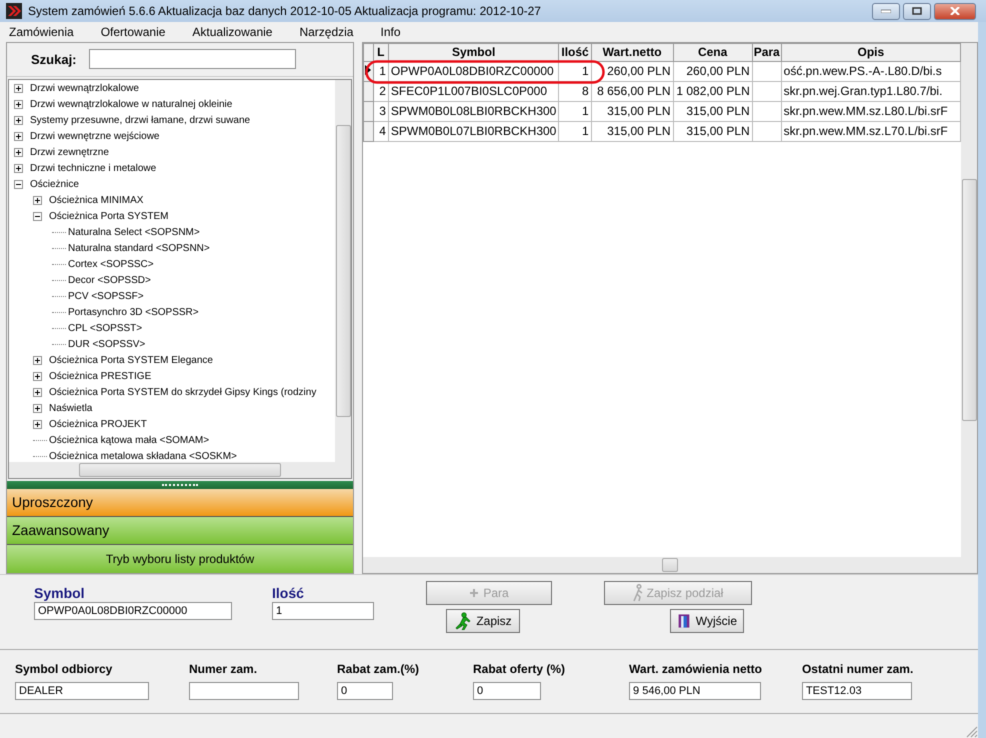 The width and height of the screenshot is (986, 738). I want to click on column-header: Cena, so click(712, 52).